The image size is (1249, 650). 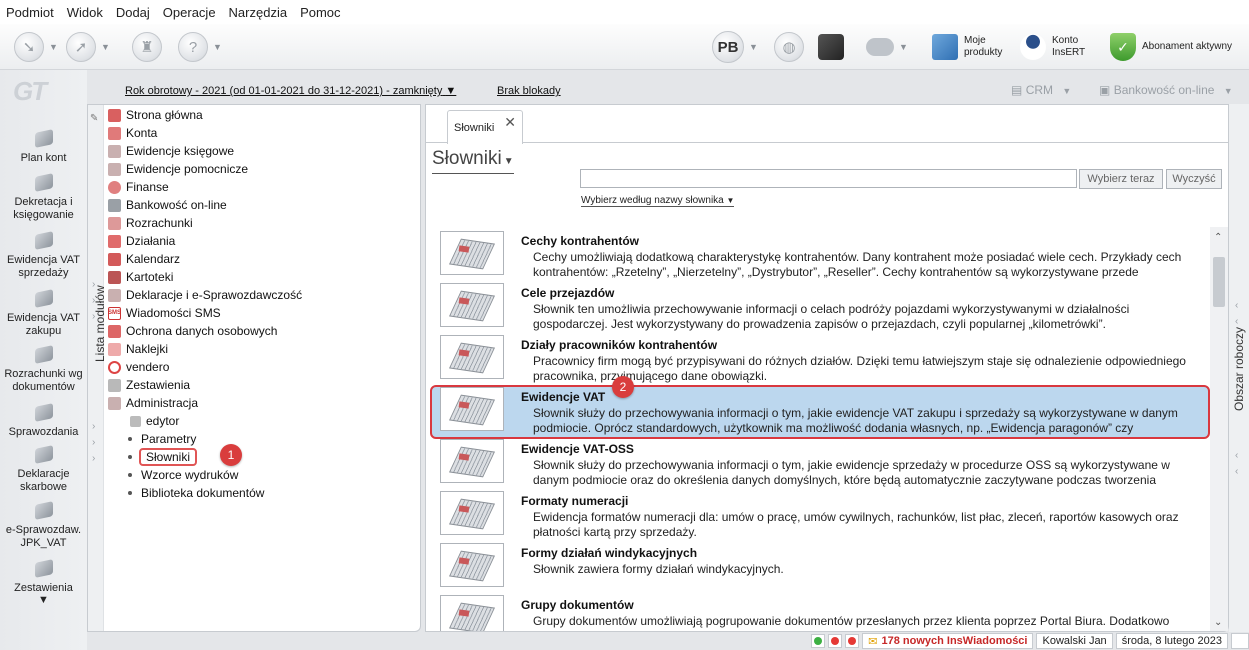 I want to click on chevron-up-icon: ⌃, so click(x=1218, y=237).